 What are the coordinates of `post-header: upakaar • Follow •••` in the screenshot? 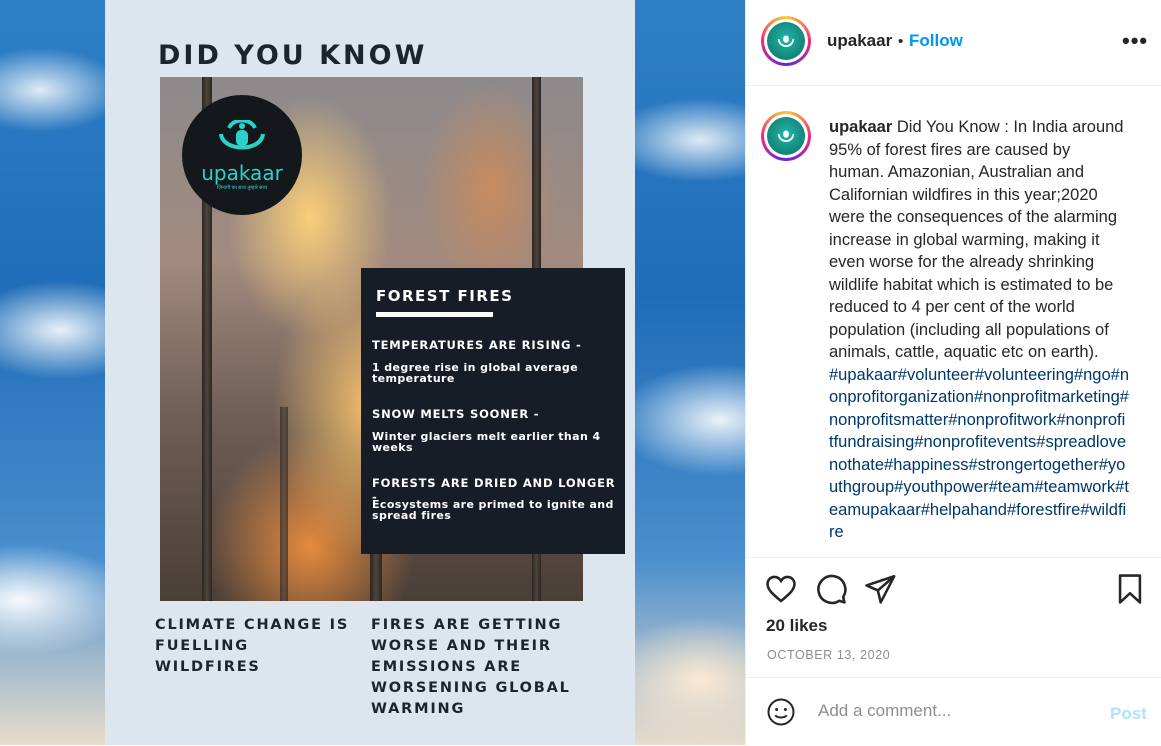 It's located at (953, 43).